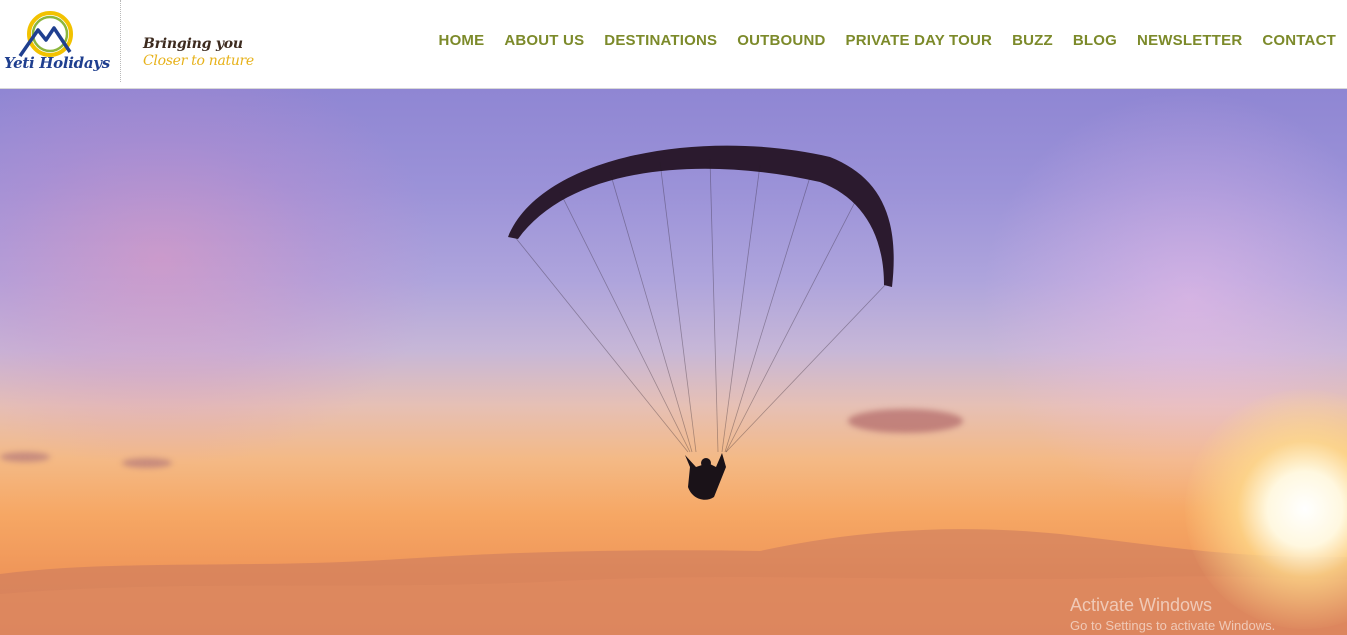 Image resolution: width=1347 pixels, height=635 pixels. I want to click on tagline-line-2: Closer to nature, so click(198, 61).